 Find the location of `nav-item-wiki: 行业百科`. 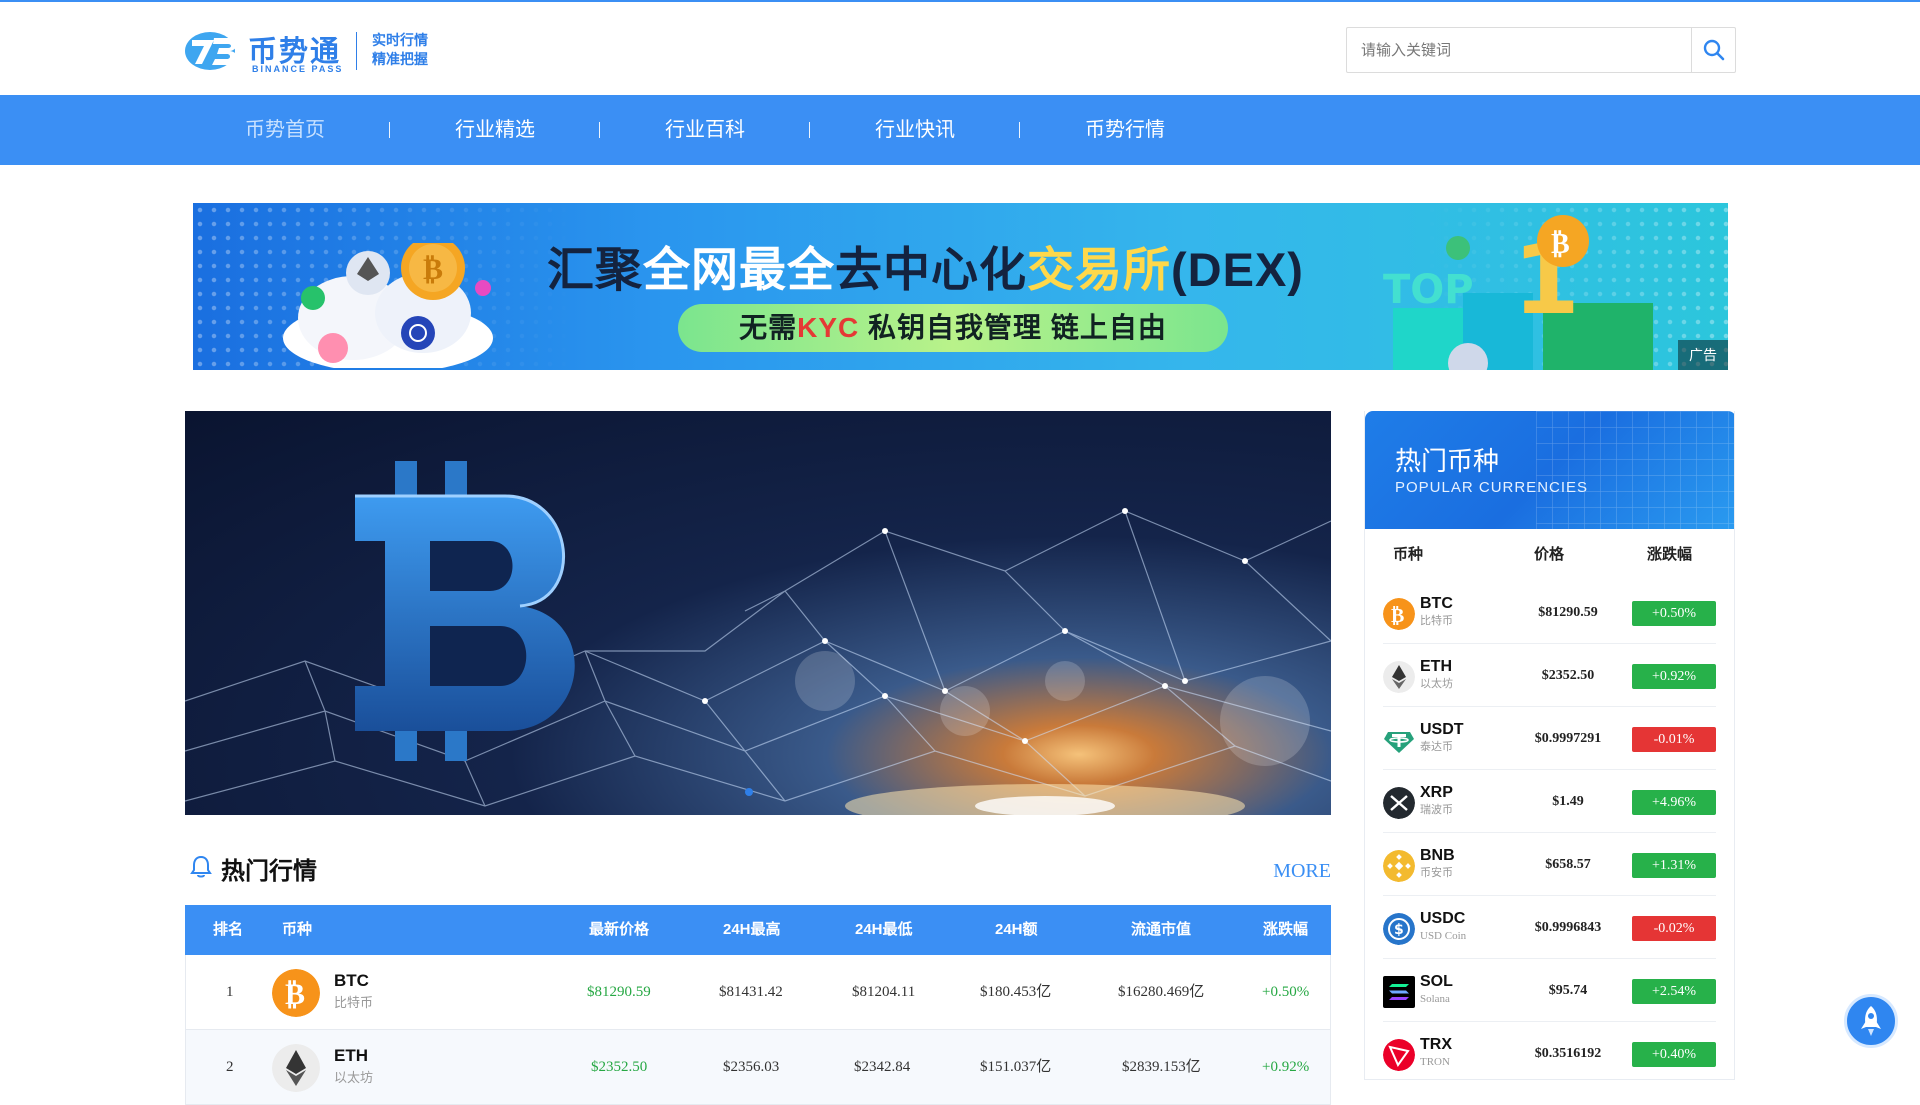

nav-item-wiki: 行业百科 is located at coordinates (705, 130).